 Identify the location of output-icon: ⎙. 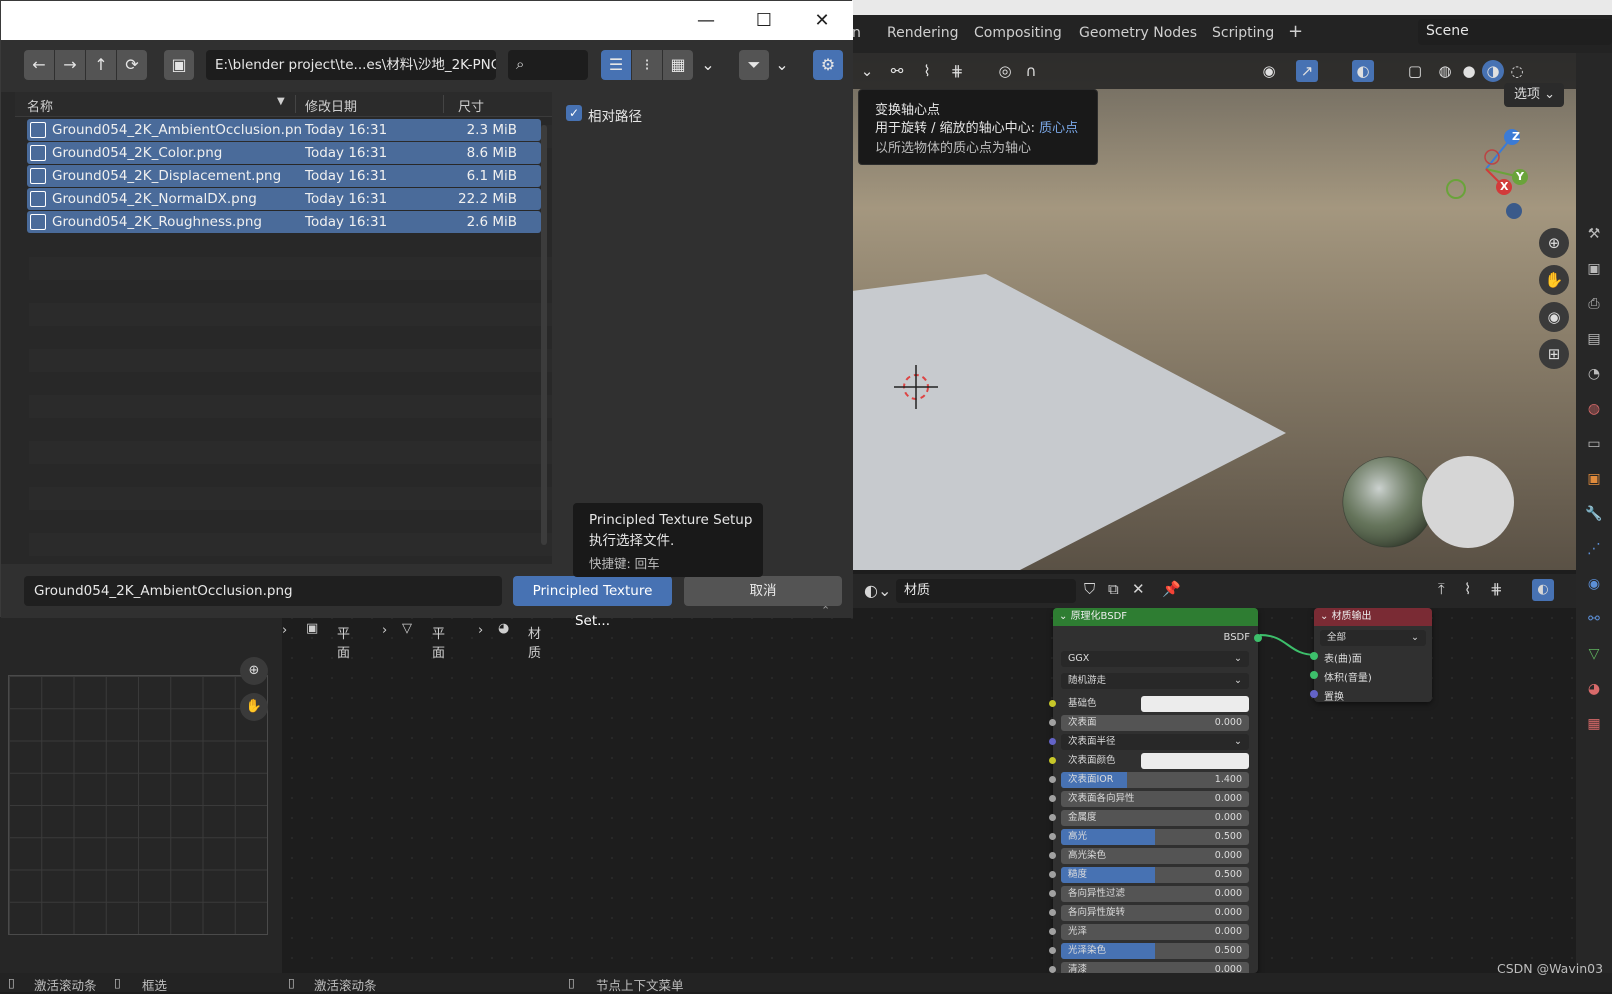
(1594, 306).